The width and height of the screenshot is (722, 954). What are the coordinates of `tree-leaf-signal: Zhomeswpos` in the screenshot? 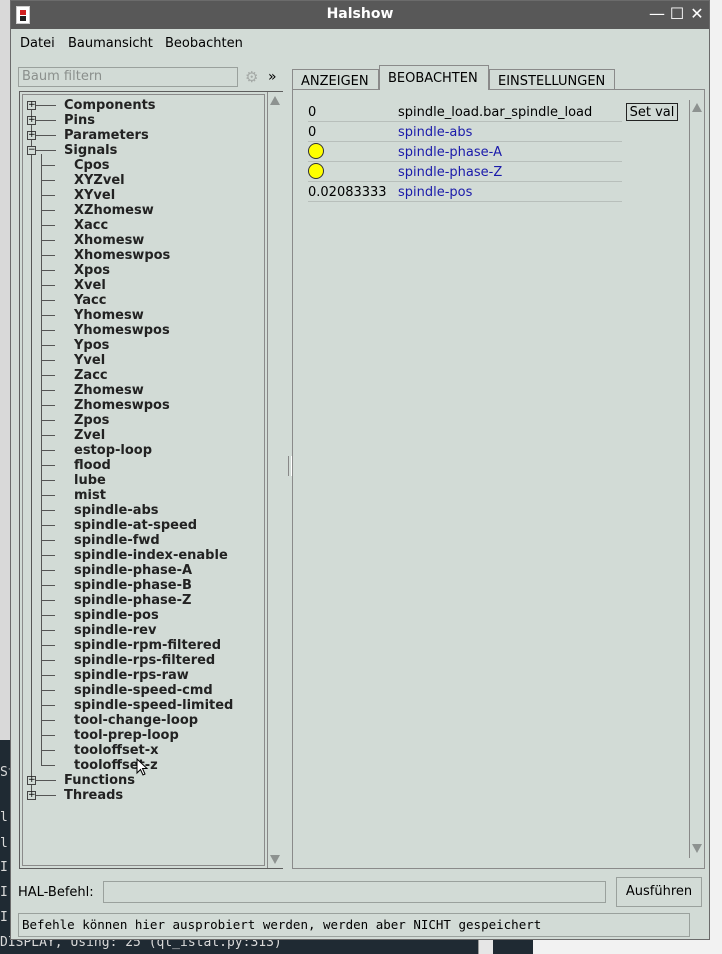 It's located at (122, 405).